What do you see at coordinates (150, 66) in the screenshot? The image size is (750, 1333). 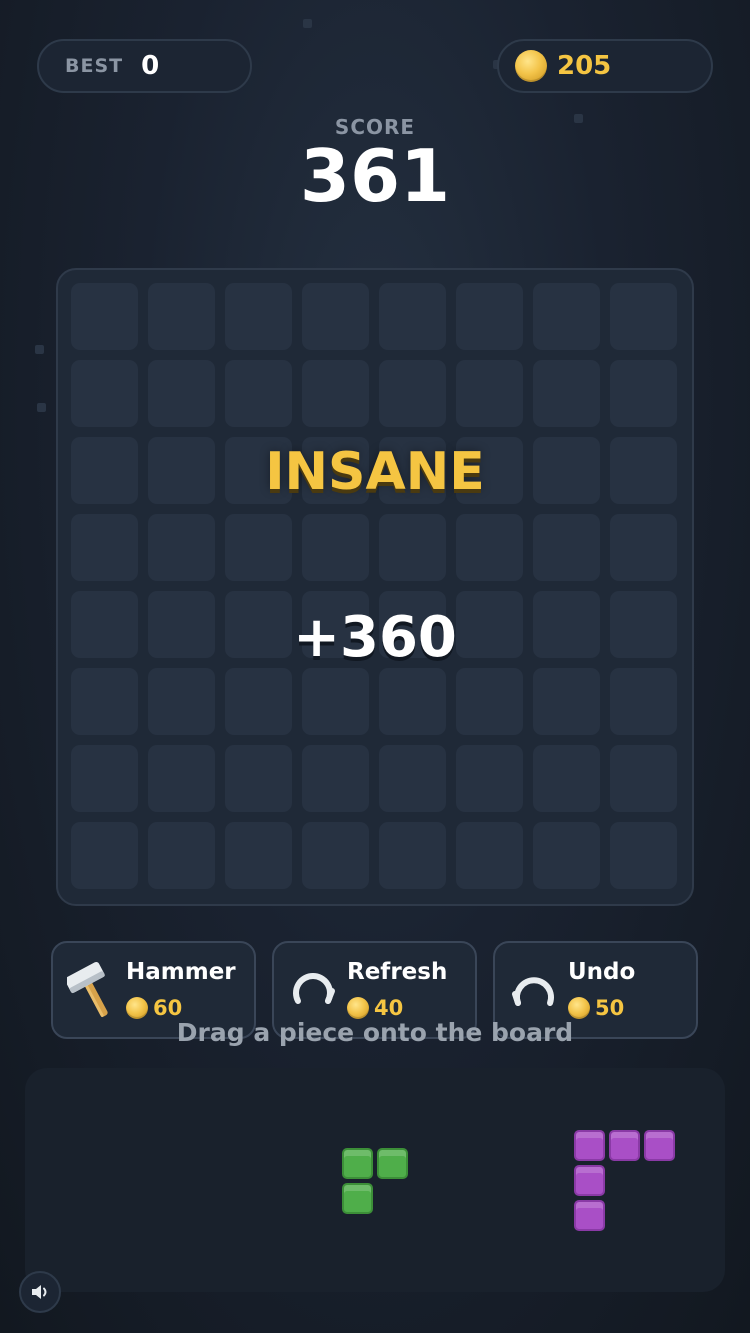 I see `best-value: 0` at bounding box center [150, 66].